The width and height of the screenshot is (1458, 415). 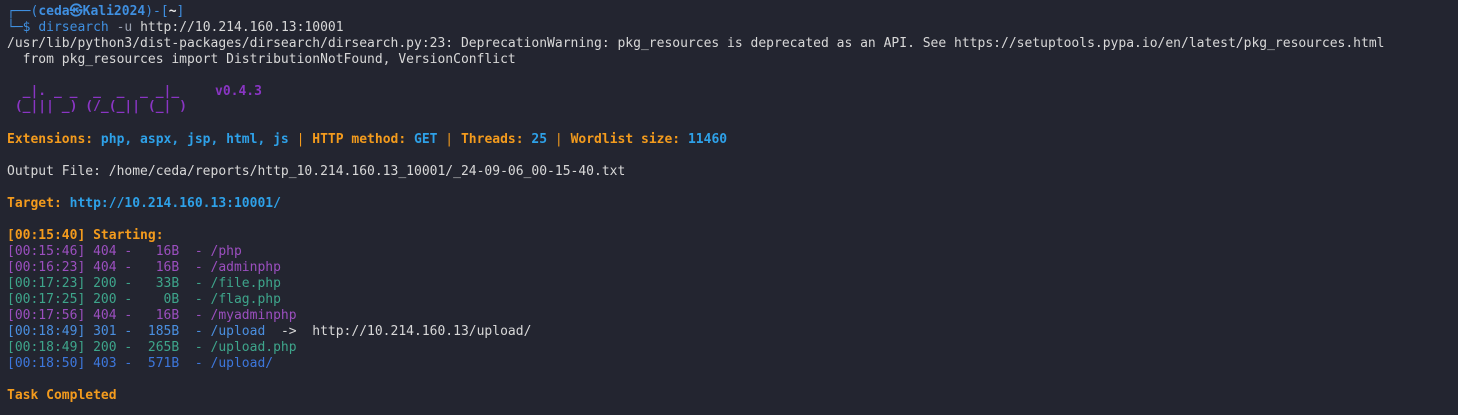 What do you see at coordinates (38, 203) in the screenshot?
I see `target-label: Target:` at bounding box center [38, 203].